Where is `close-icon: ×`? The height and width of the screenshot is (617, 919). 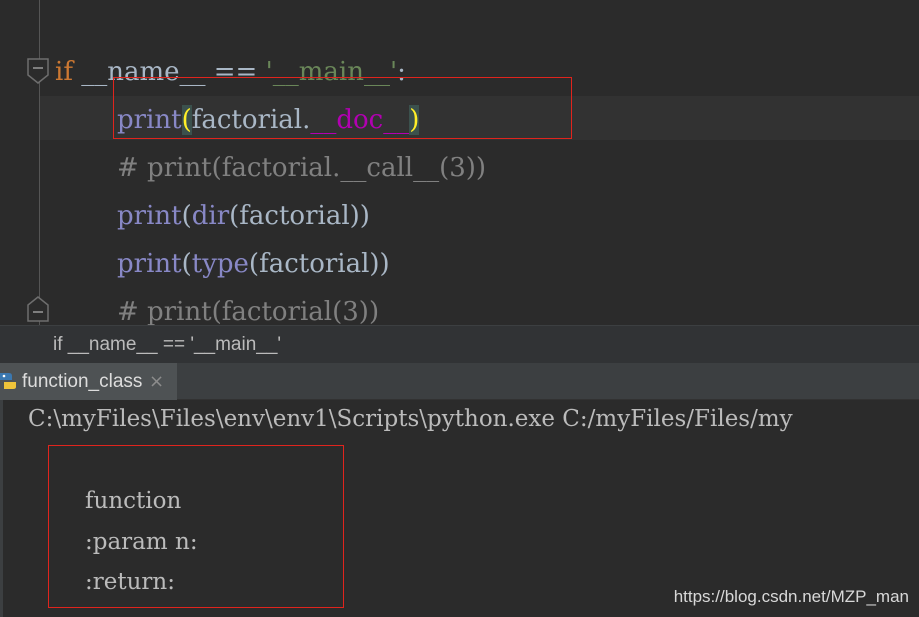 close-icon: × is located at coordinates (156, 381).